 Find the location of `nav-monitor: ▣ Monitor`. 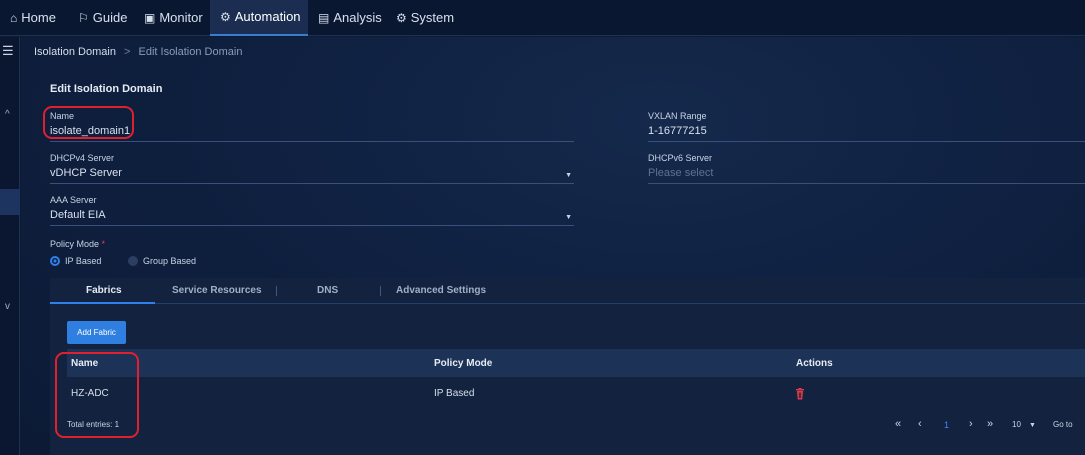

nav-monitor: ▣ Monitor is located at coordinates (172, 18).